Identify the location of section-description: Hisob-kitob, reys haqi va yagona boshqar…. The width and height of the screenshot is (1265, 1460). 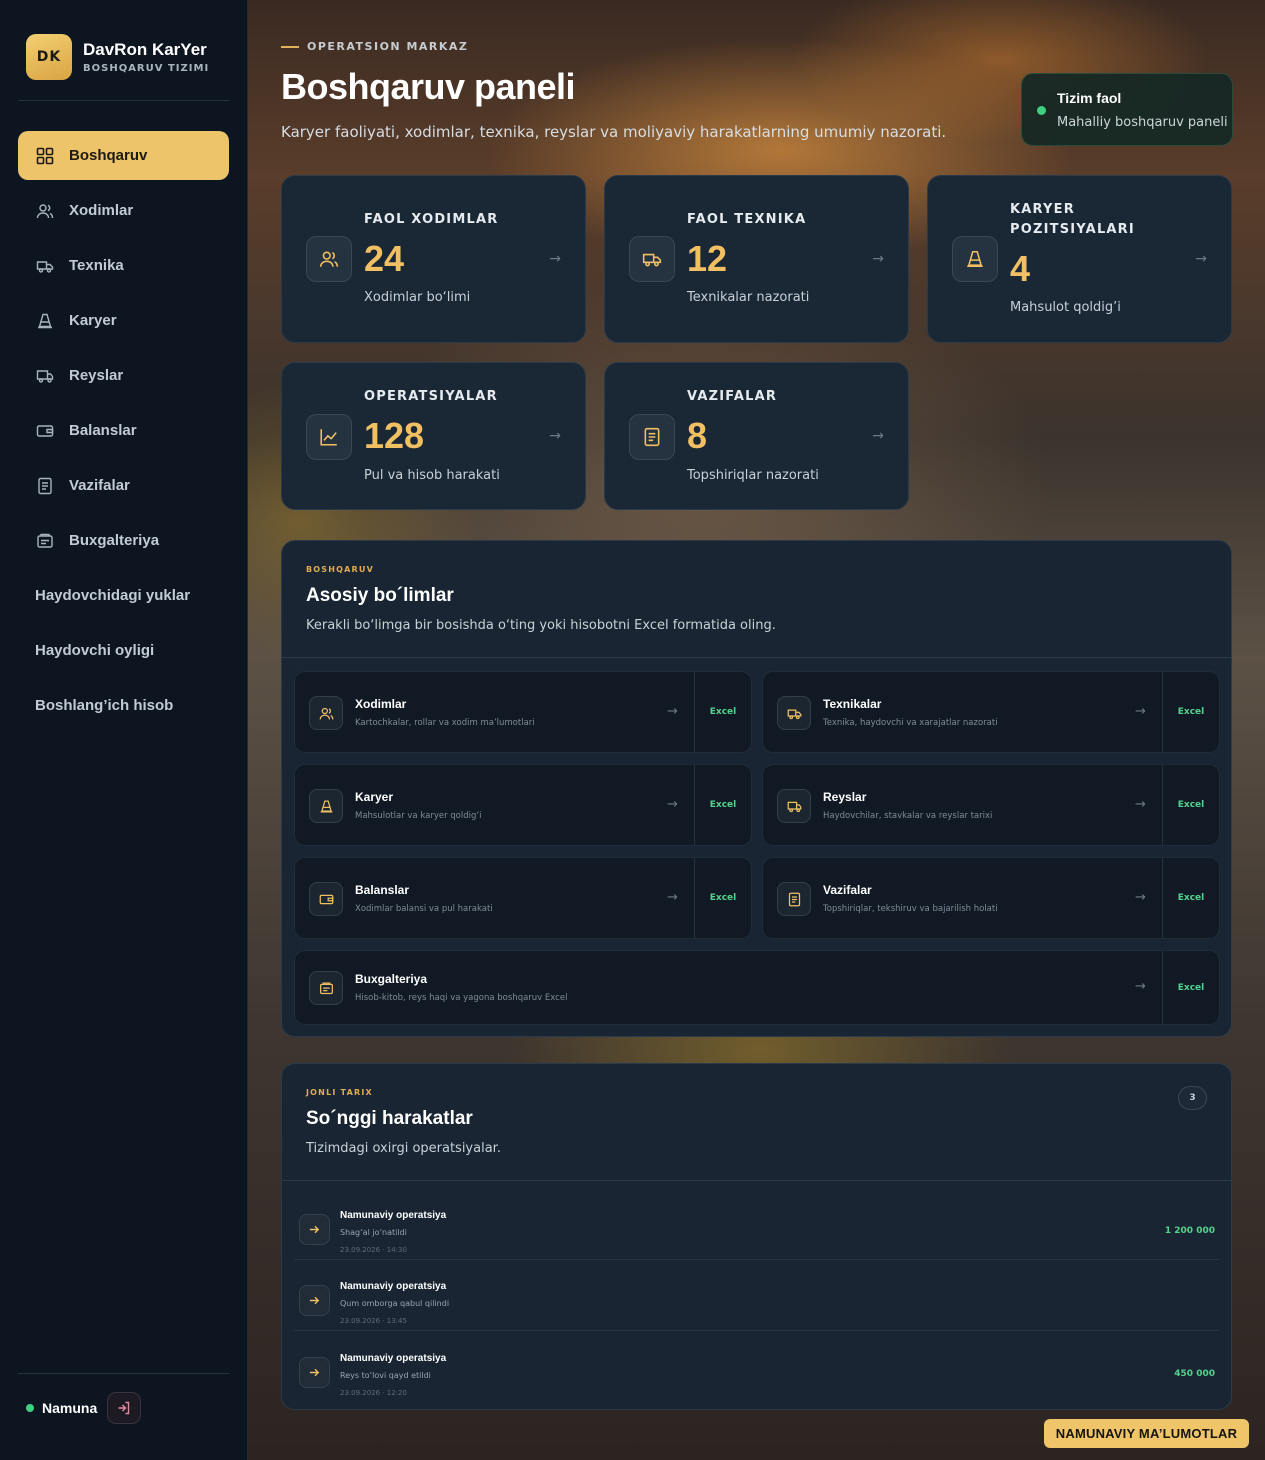
(461, 998).